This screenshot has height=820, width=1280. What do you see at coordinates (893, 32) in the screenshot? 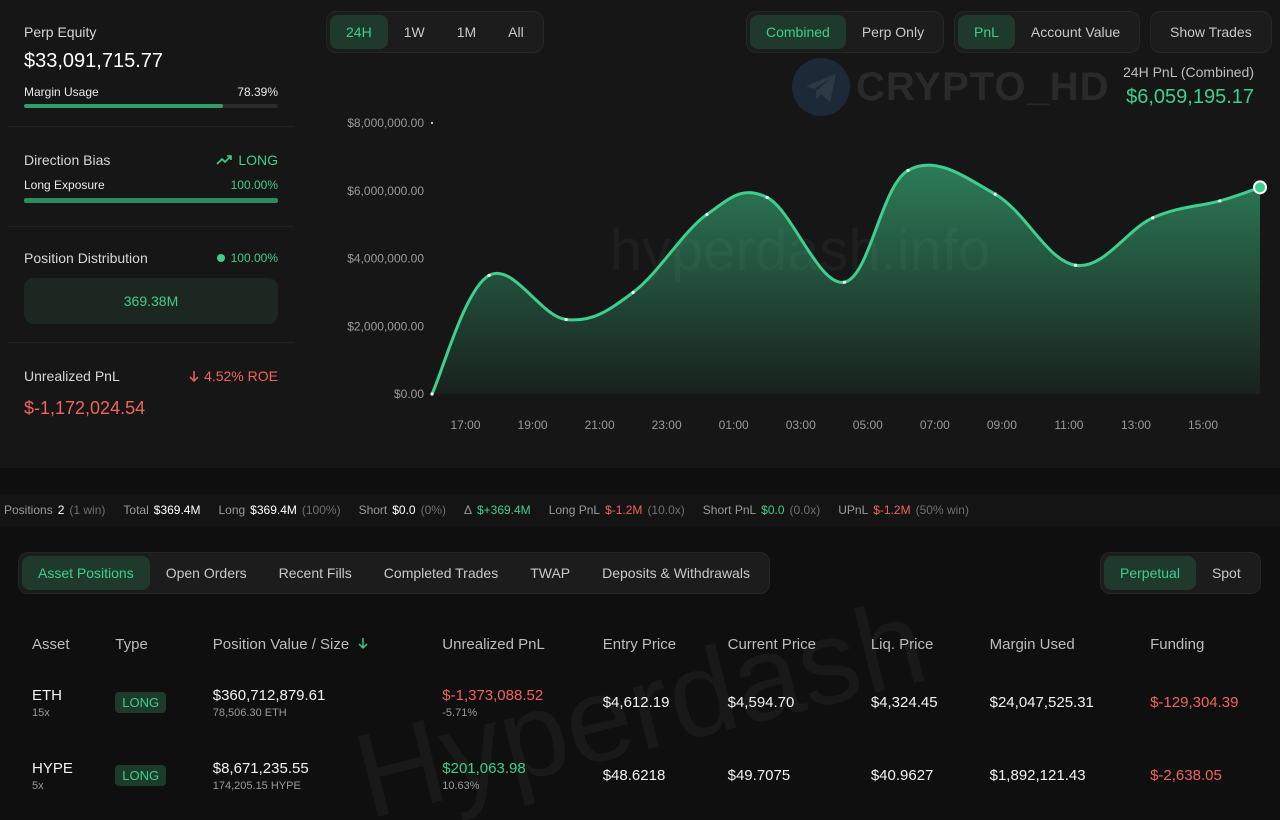
I see `mode-tab-perp-only: Perp Only` at bounding box center [893, 32].